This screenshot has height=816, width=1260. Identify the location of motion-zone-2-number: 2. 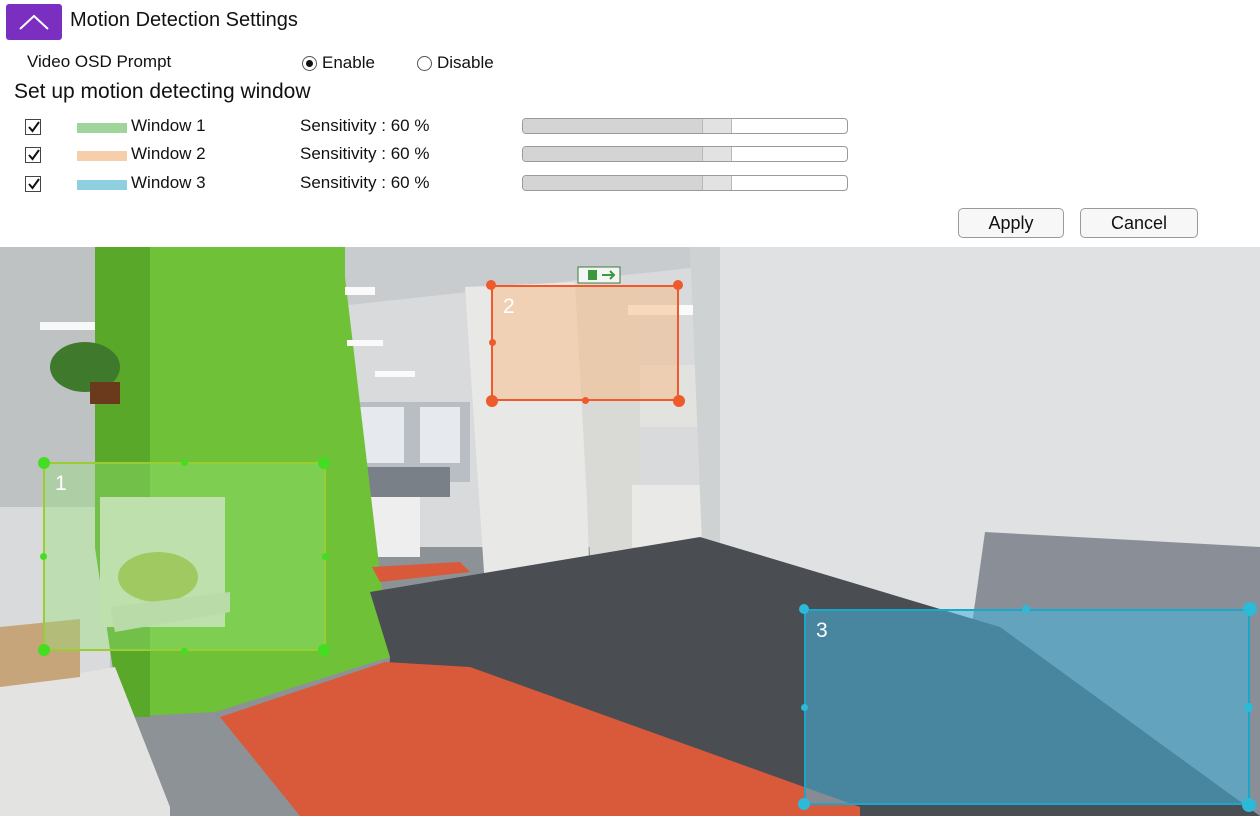
(509, 306).